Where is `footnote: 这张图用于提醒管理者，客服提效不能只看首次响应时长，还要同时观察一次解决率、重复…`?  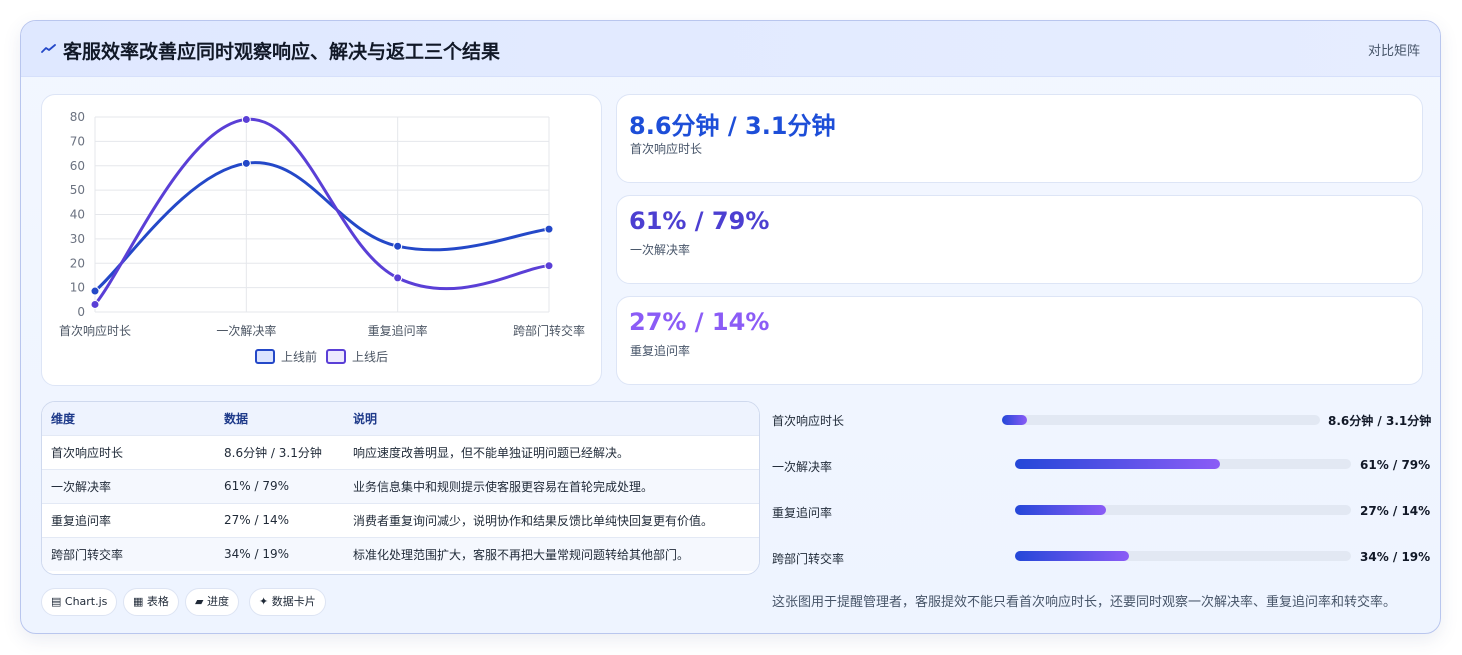 footnote: 这张图用于提醒管理者，客服提效不能只看首次响应时长，还要同时观察一次解决率、重复… is located at coordinates (1084, 602).